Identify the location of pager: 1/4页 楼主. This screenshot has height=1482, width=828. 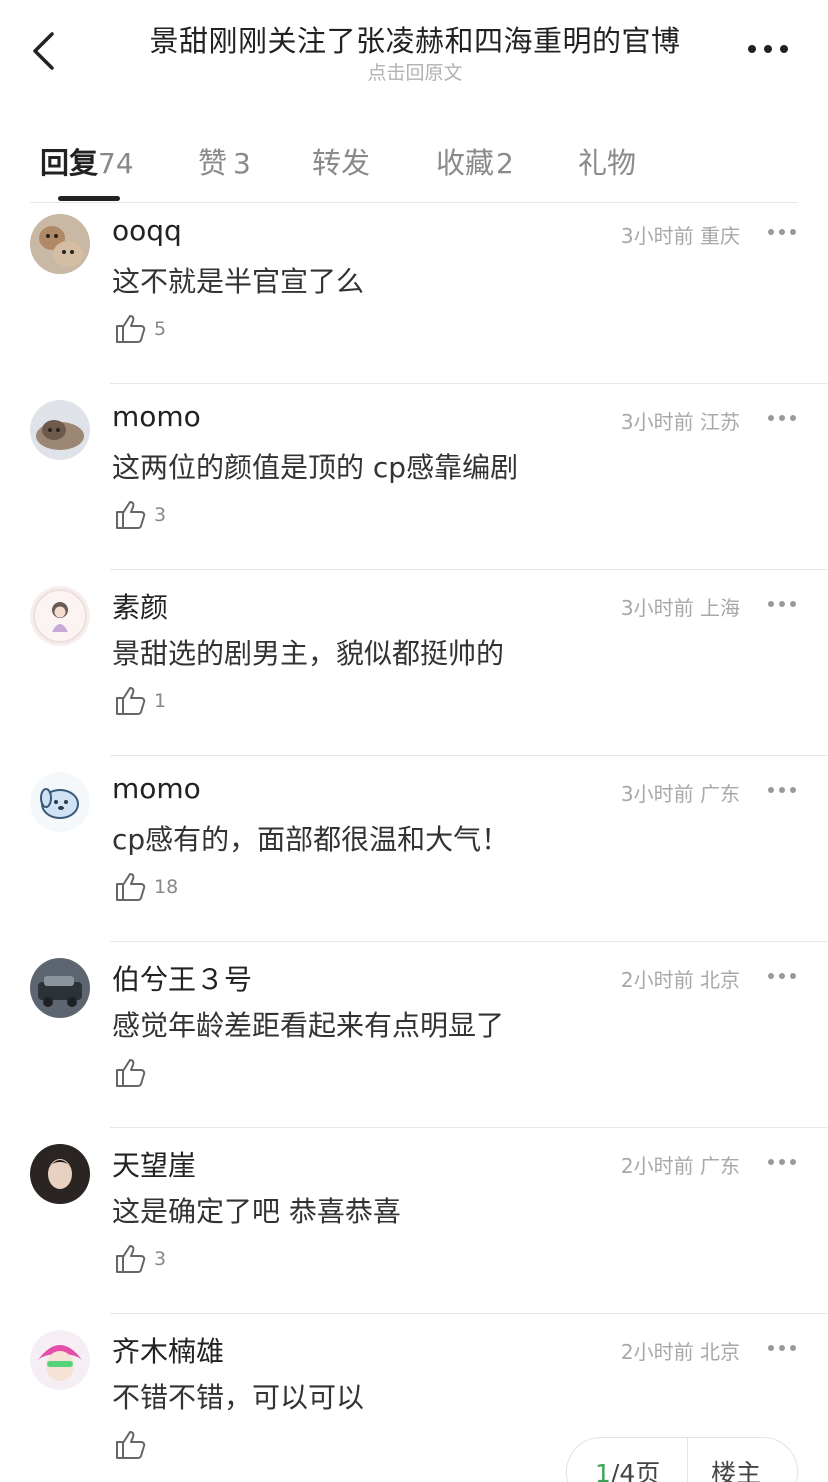
(682, 1459).